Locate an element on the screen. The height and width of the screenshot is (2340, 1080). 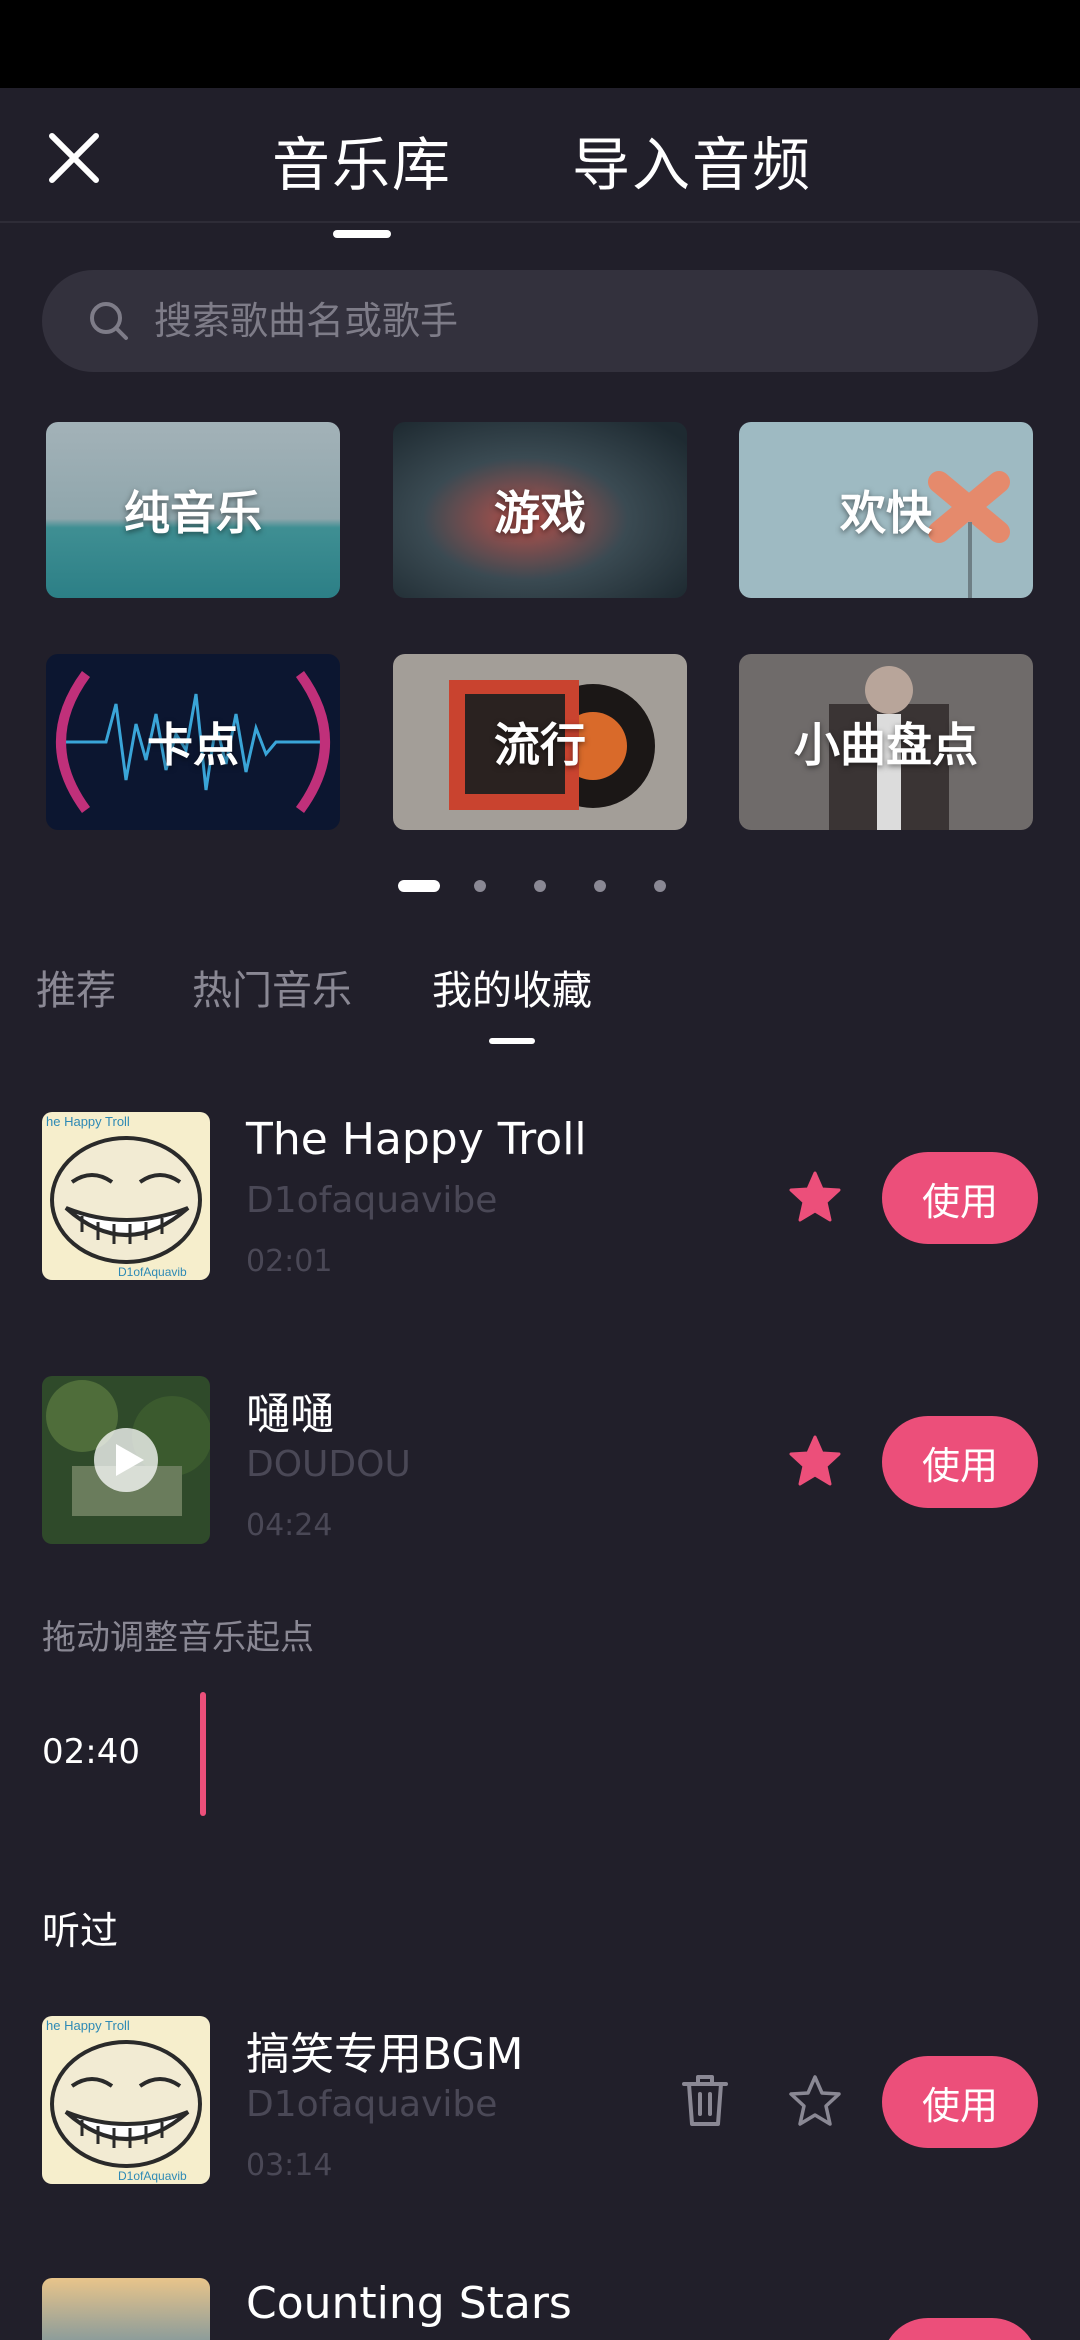
status-bar is located at coordinates (540, 44).